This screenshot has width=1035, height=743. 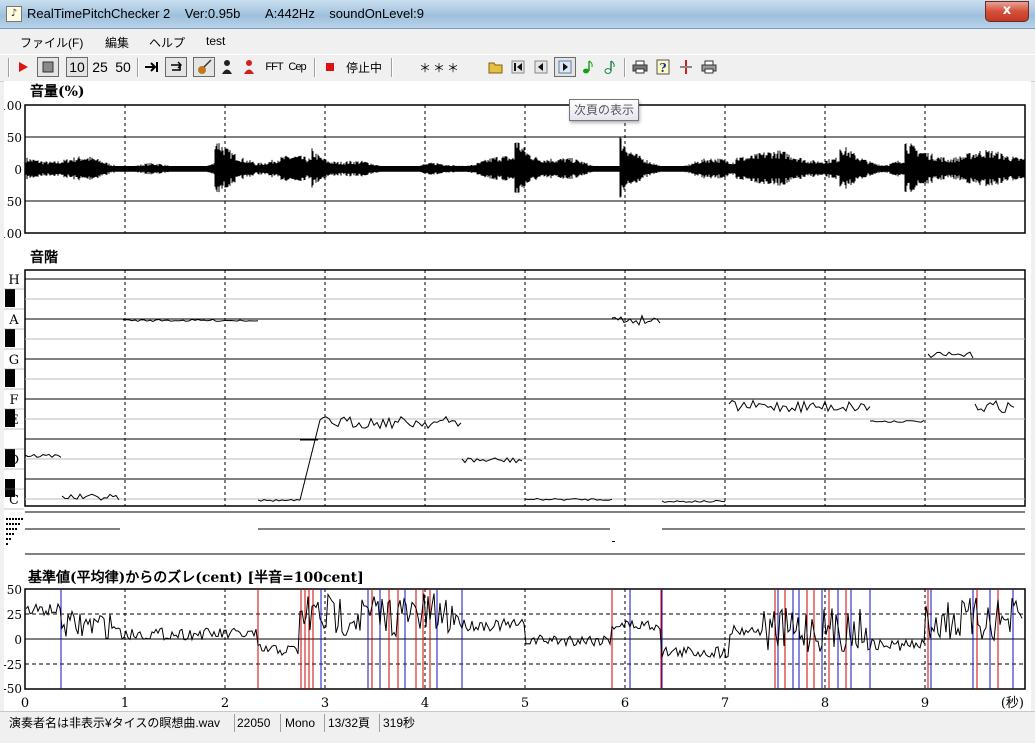 I want to click on play-button, so click(x=23, y=67).